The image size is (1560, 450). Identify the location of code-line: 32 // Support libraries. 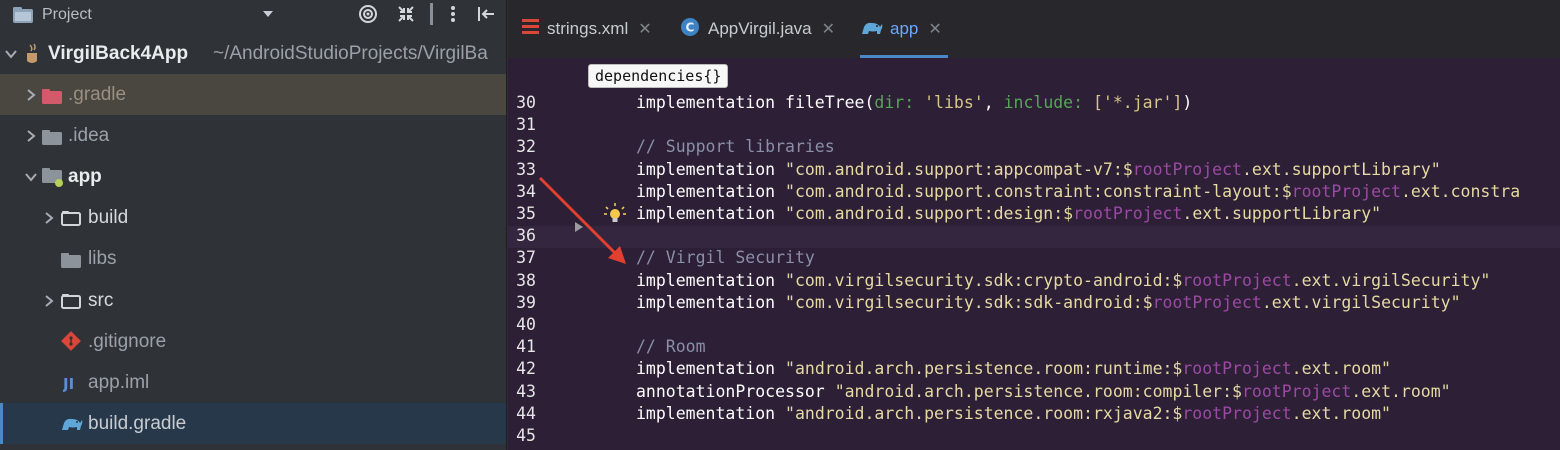
(1034, 148).